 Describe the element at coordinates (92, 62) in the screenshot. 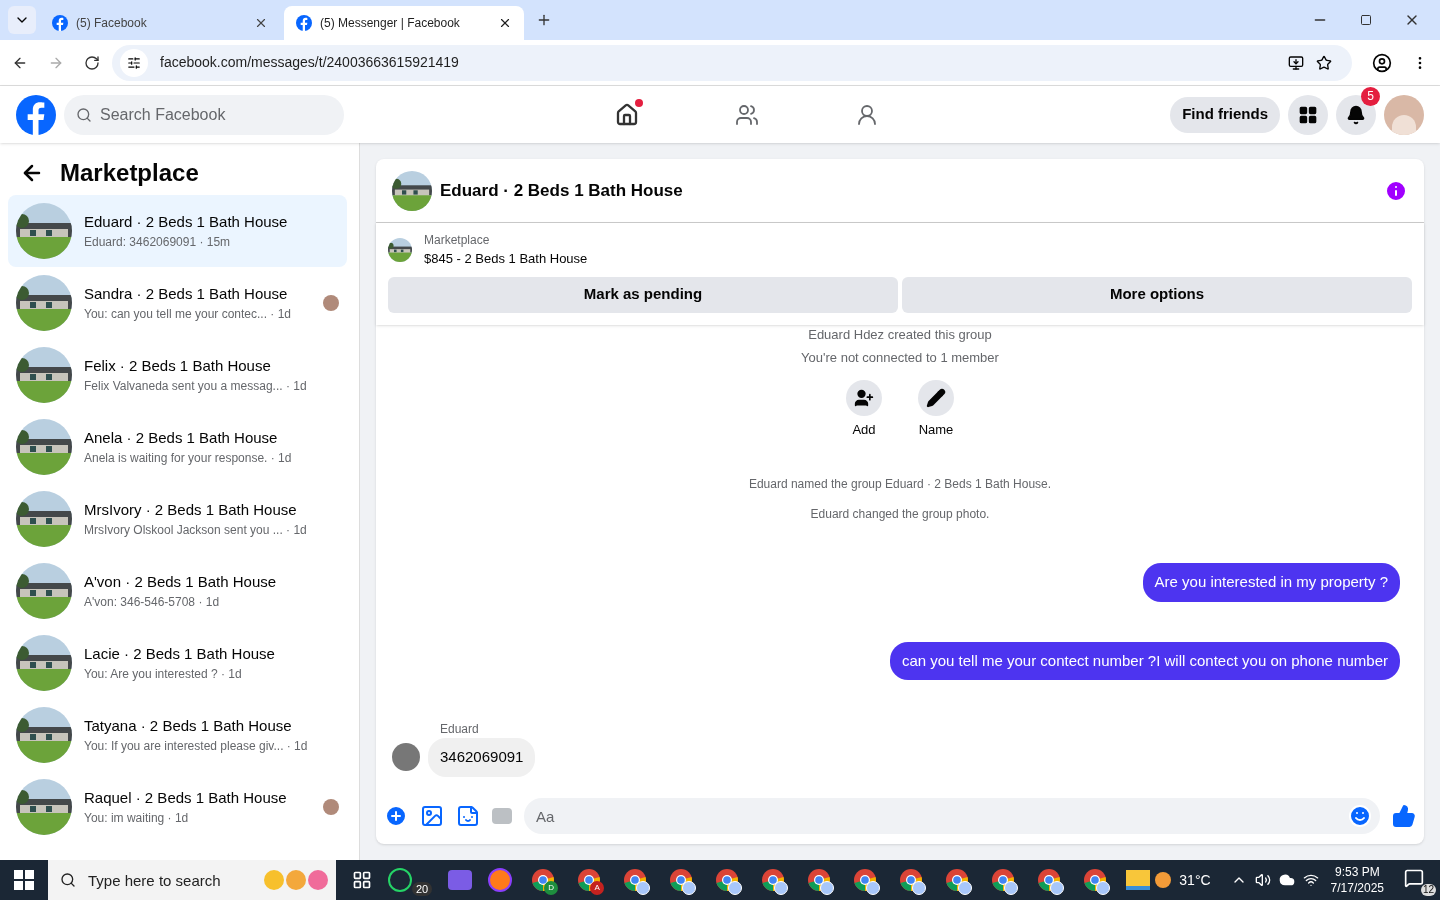

I see `reload-icon` at that location.